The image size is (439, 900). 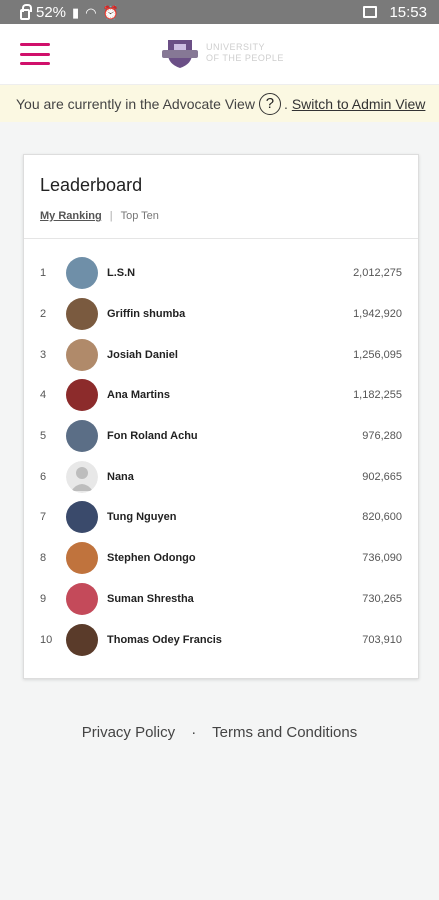 I want to click on rank: 1, so click(x=43, y=273).